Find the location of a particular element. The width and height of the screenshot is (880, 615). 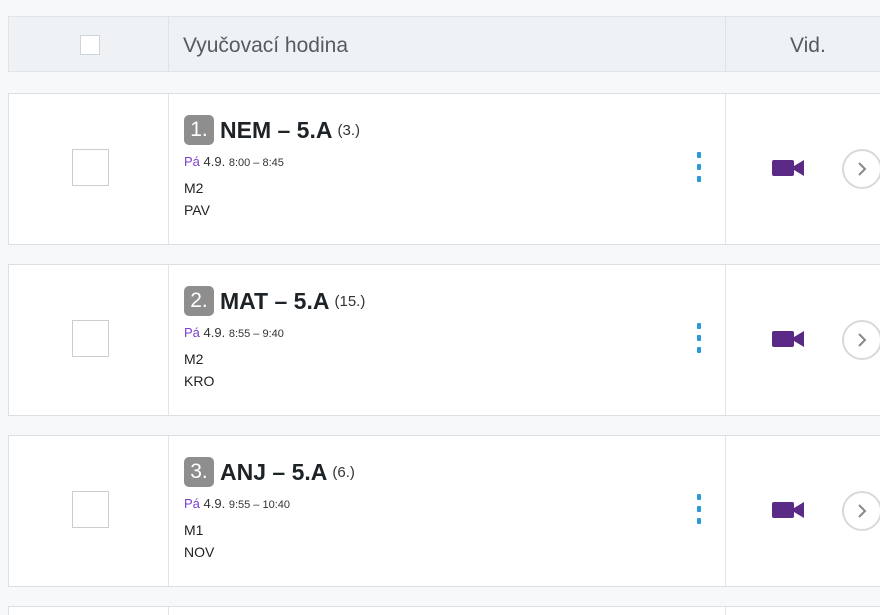

lesson-count: (15.) is located at coordinates (350, 301).